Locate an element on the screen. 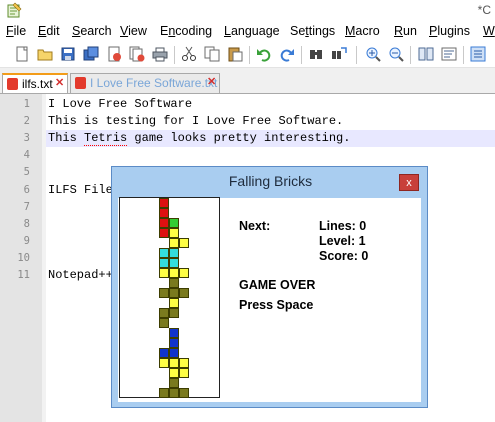  menu-encoding: Encoding is located at coordinates (186, 31).